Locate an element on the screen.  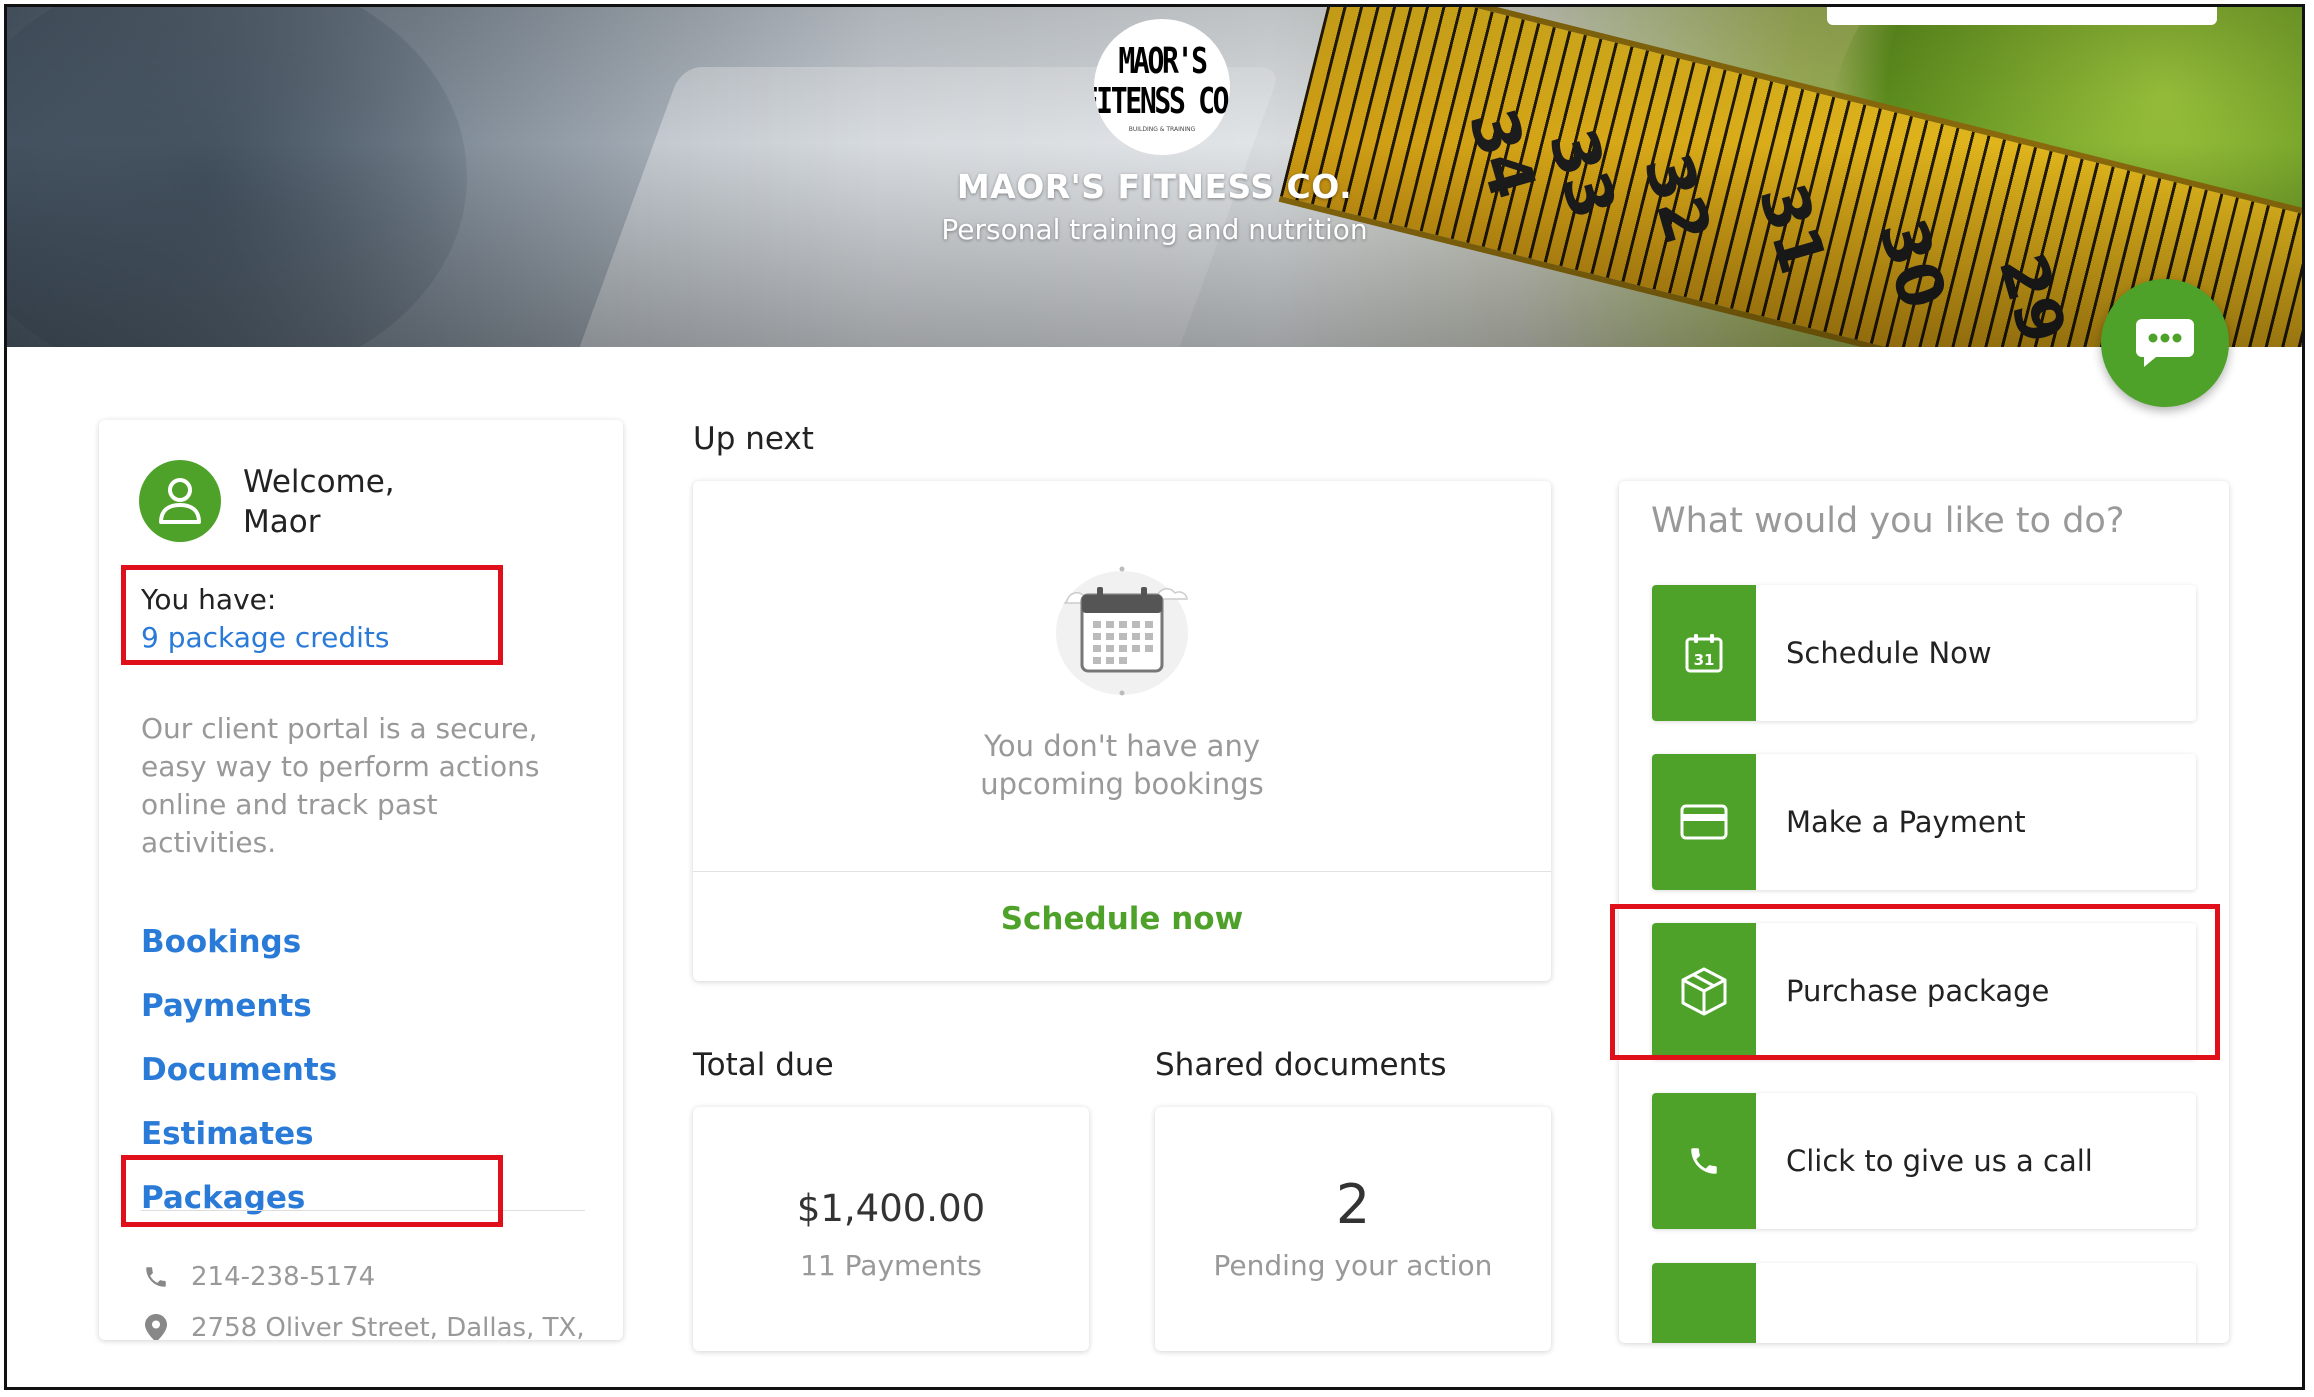
make-payment-button: Make a Payment is located at coordinates (1924, 822).